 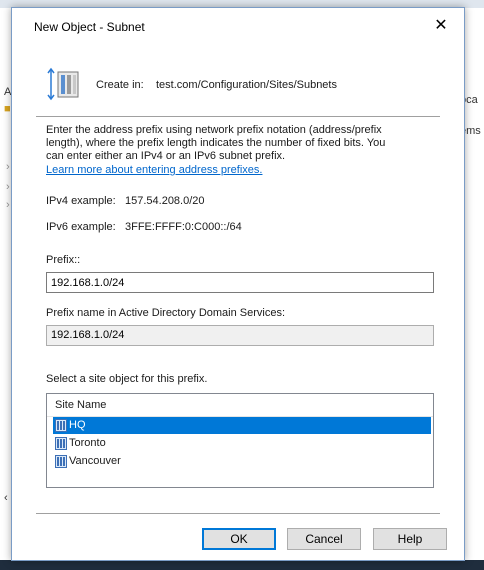 What do you see at coordinates (63, 84) in the screenshot?
I see `subnet-object-icon` at bounding box center [63, 84].